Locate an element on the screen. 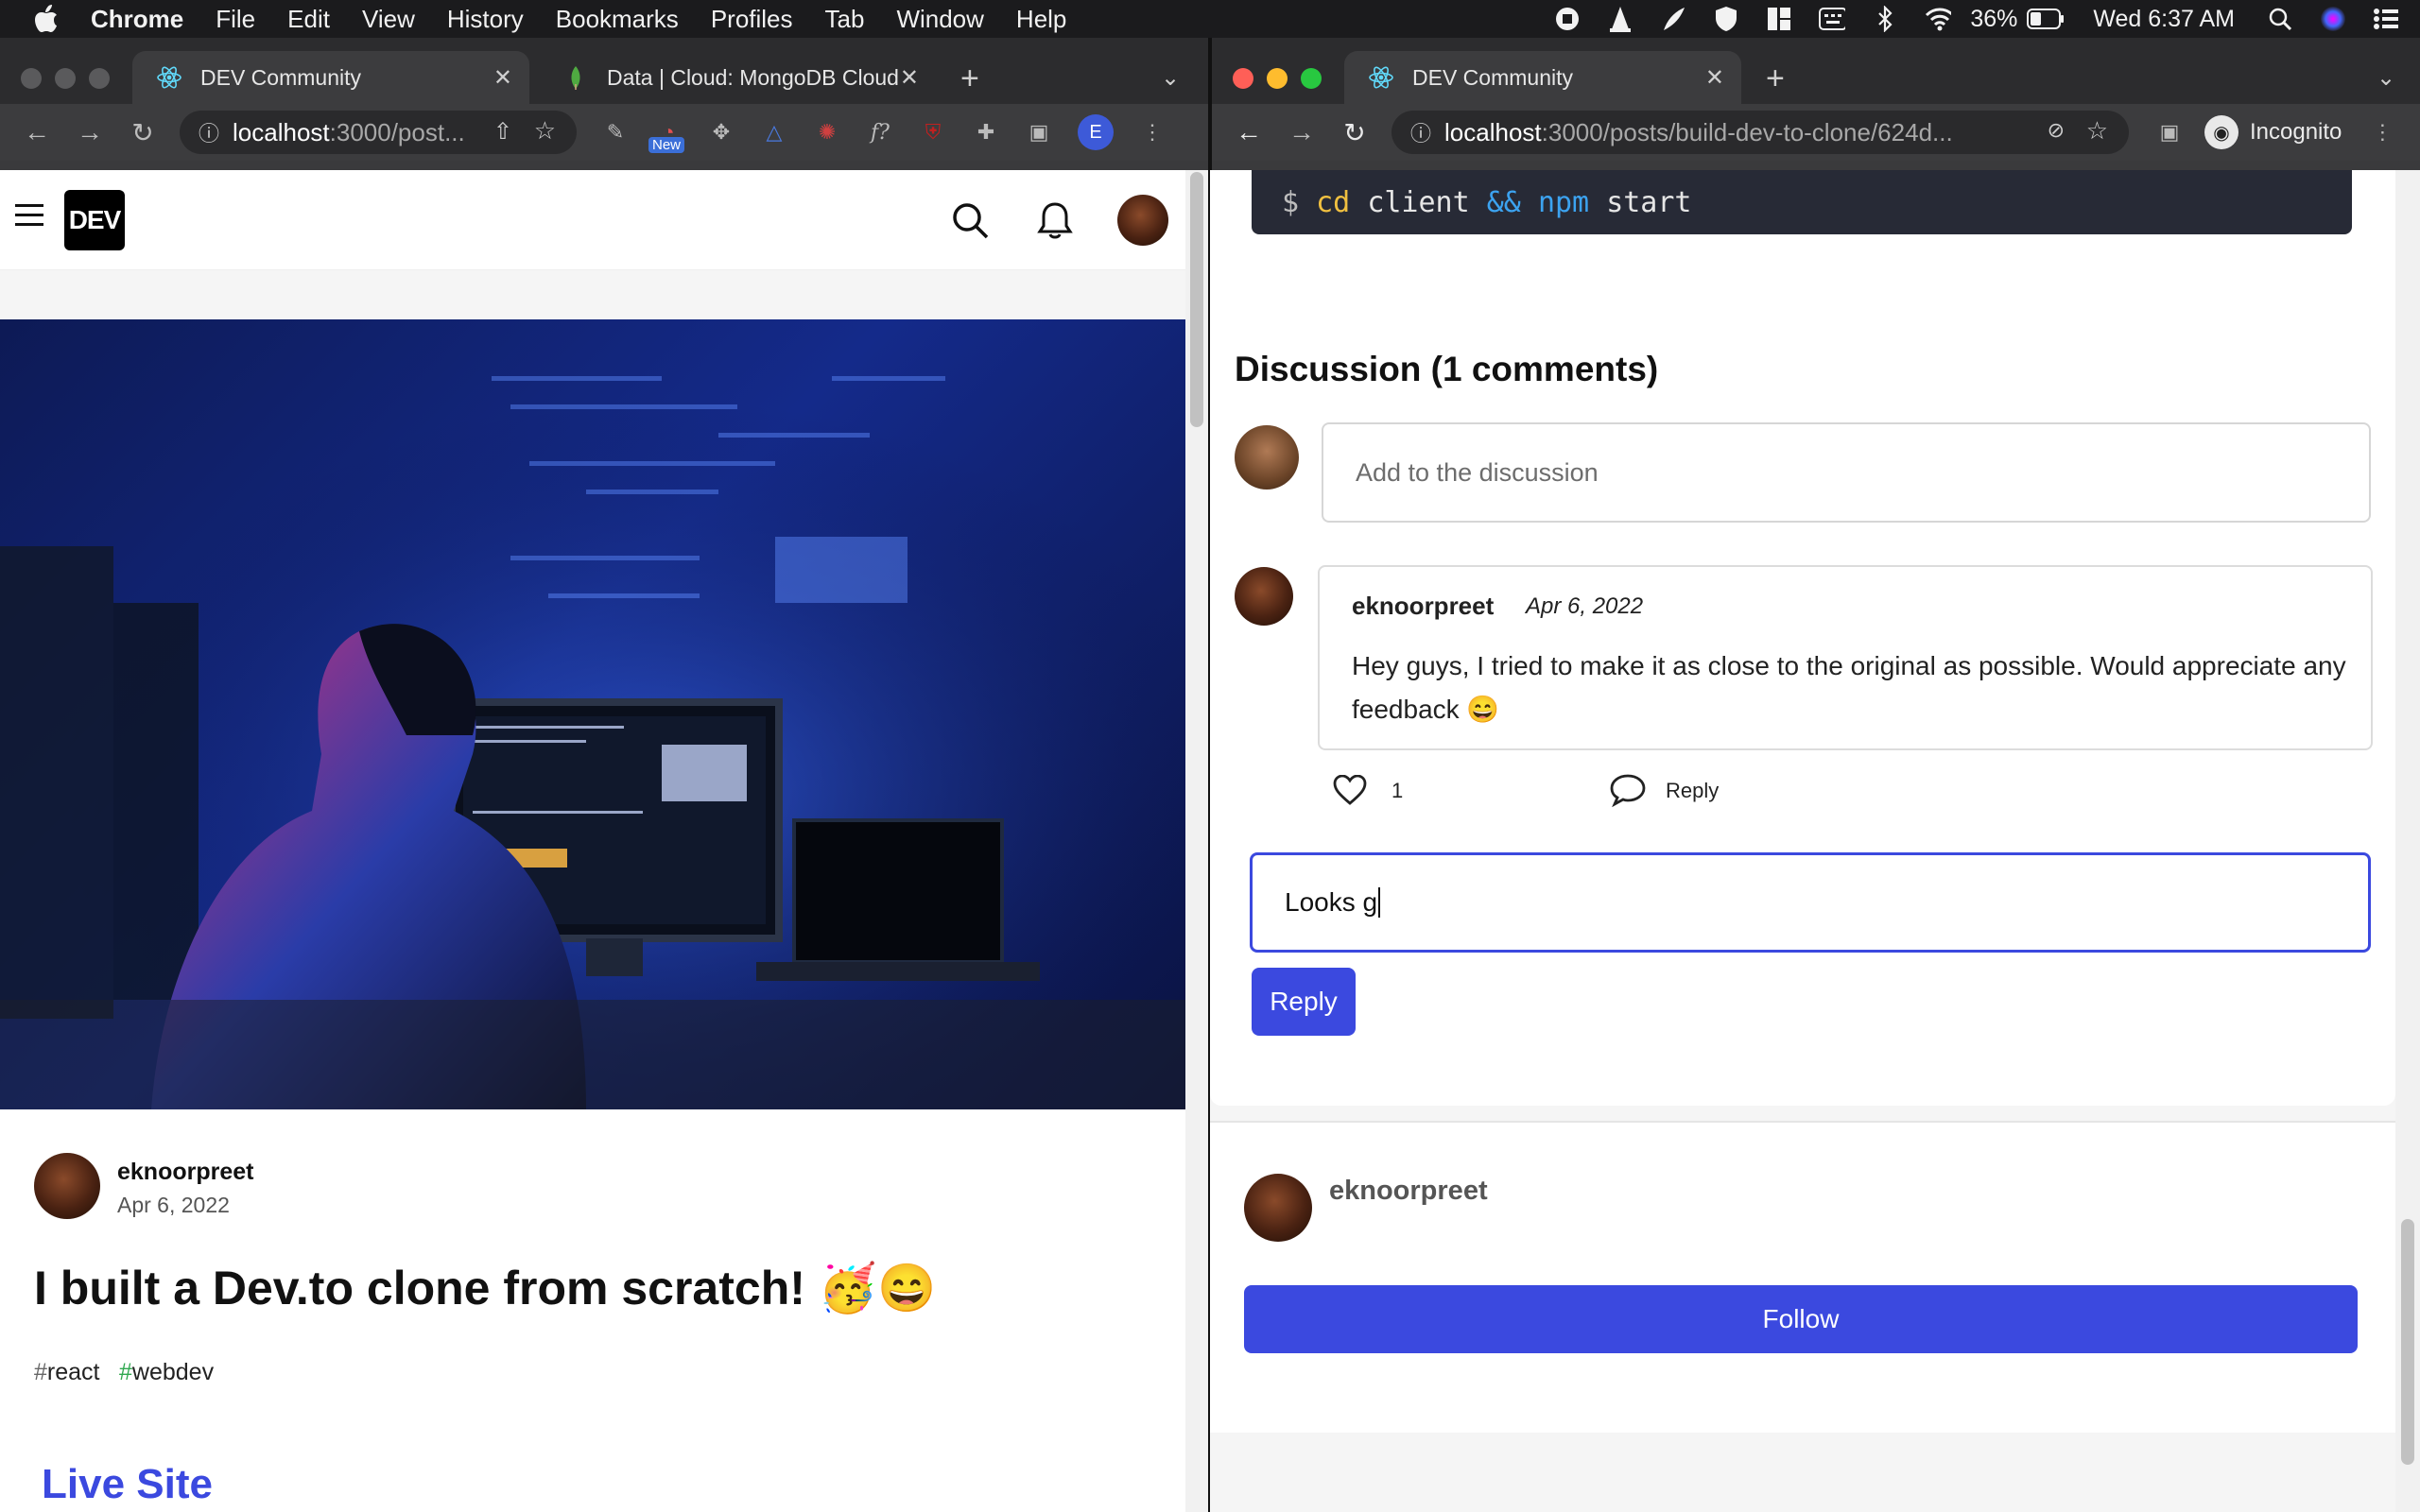  spotlight-search-icon is located at coordinates (2280, 19).